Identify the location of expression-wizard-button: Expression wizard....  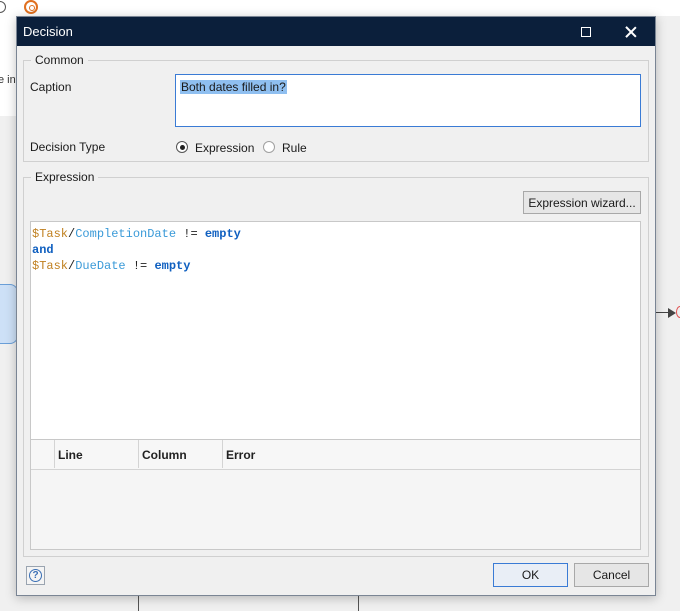
(582, 202).